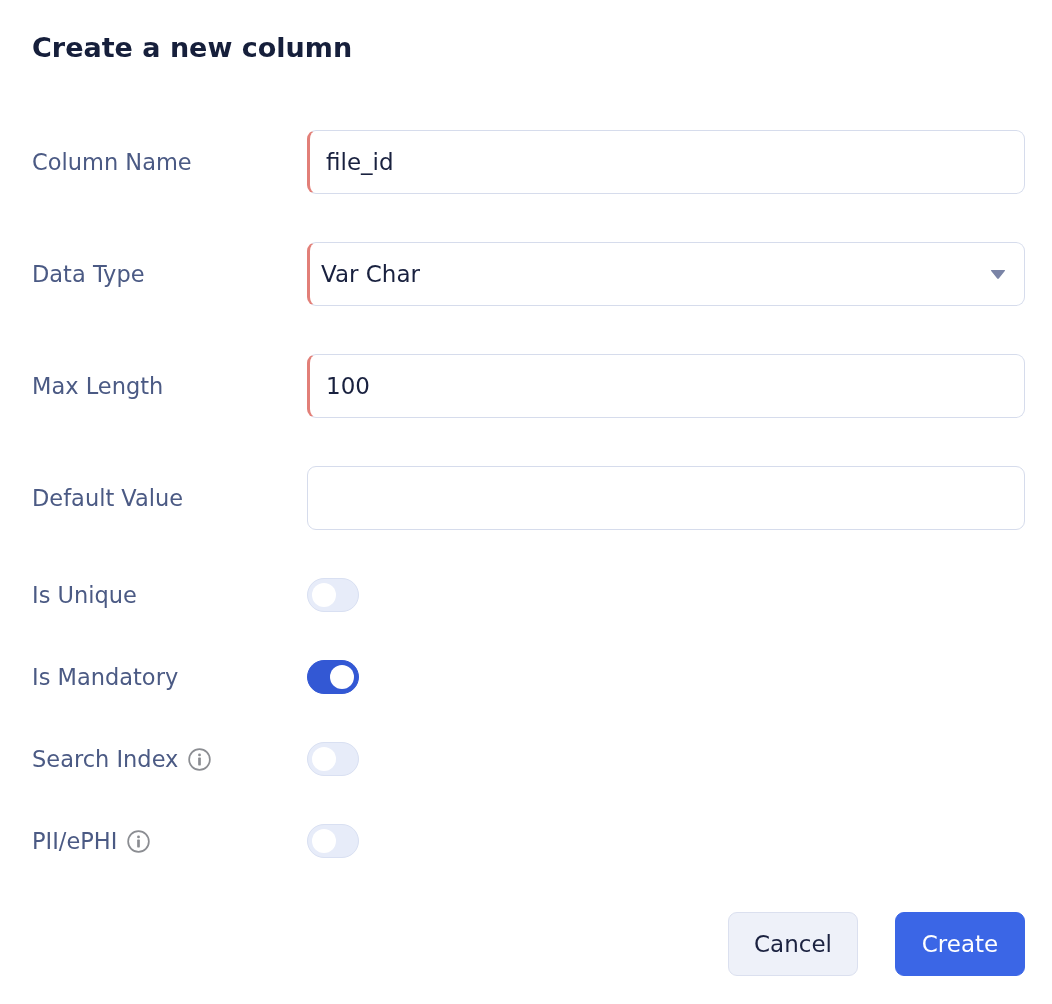  What do you see at coordinates (105, 677) in the screenshot?
I see `toggle-label: Is Mandatory` at bounding box center [105, 677].